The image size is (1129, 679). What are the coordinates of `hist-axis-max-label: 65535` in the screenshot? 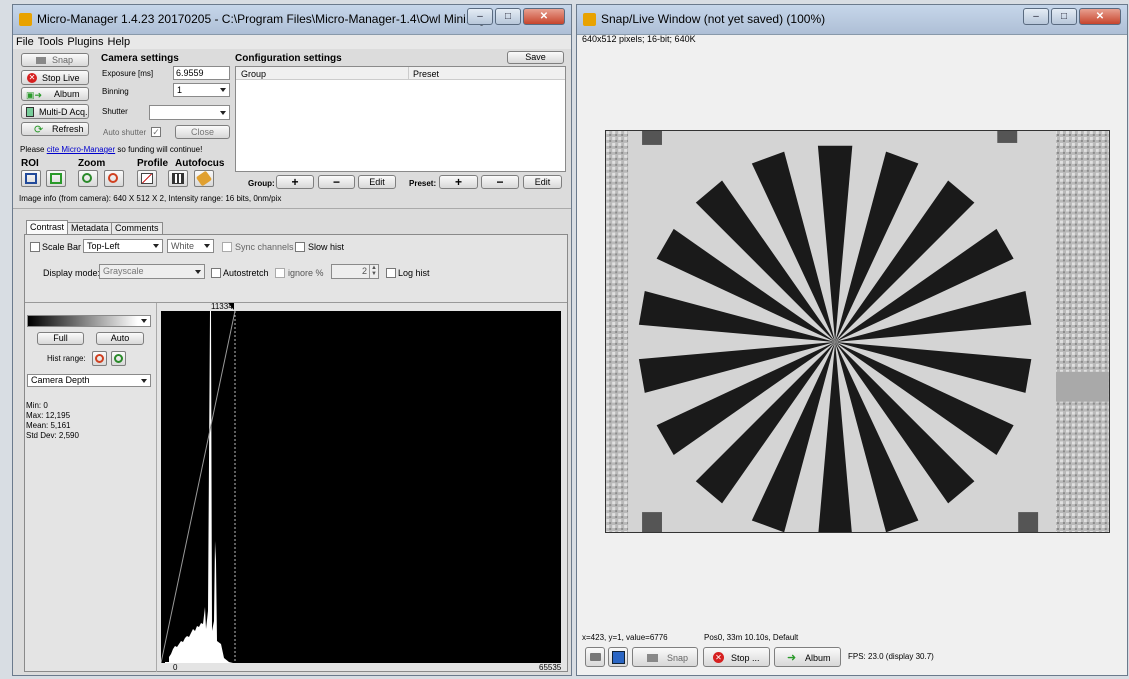 It's located at (550, 667).